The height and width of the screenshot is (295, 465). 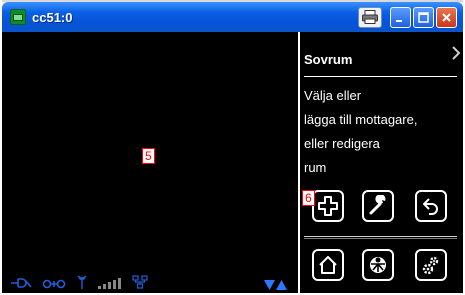 What do you see at coordinates (400, 17) in the screenshot?
I see `minimize-button` at bounding box center [400, 17].